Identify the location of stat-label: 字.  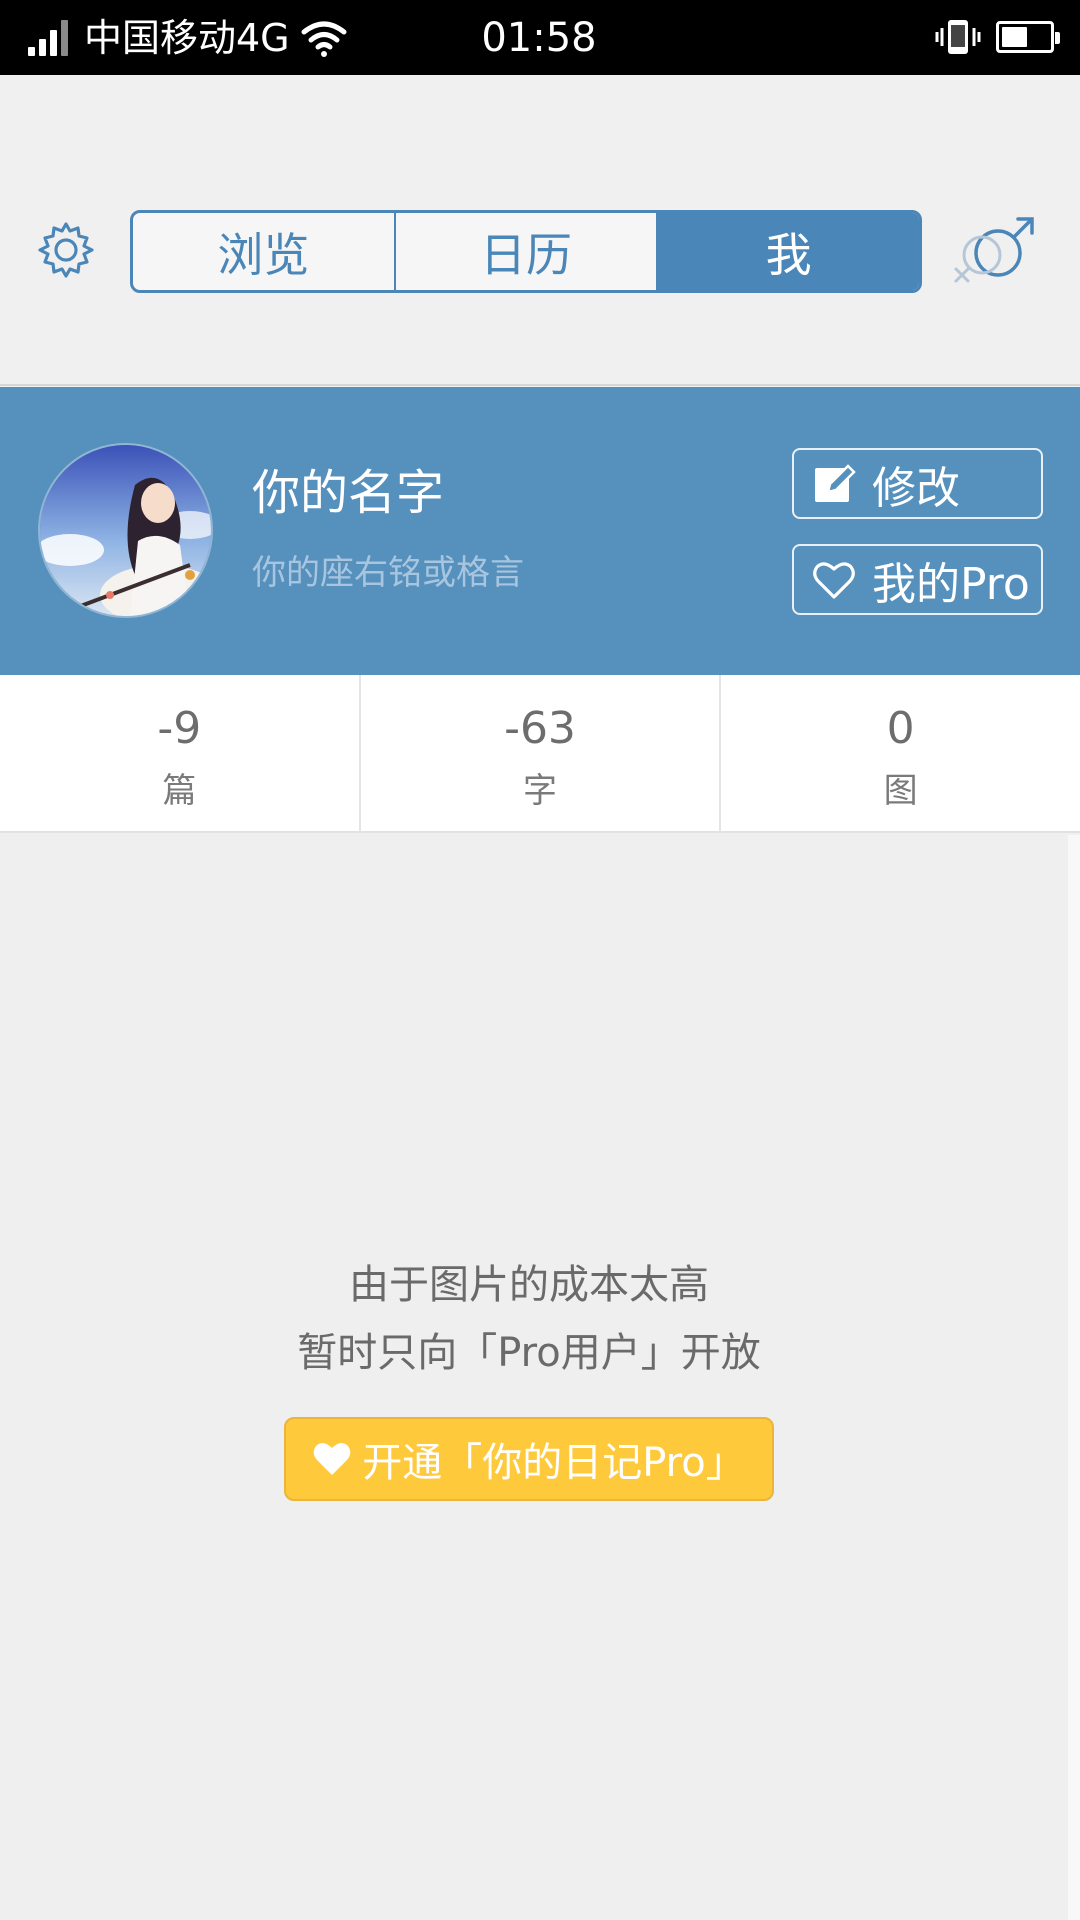
(540, 791).